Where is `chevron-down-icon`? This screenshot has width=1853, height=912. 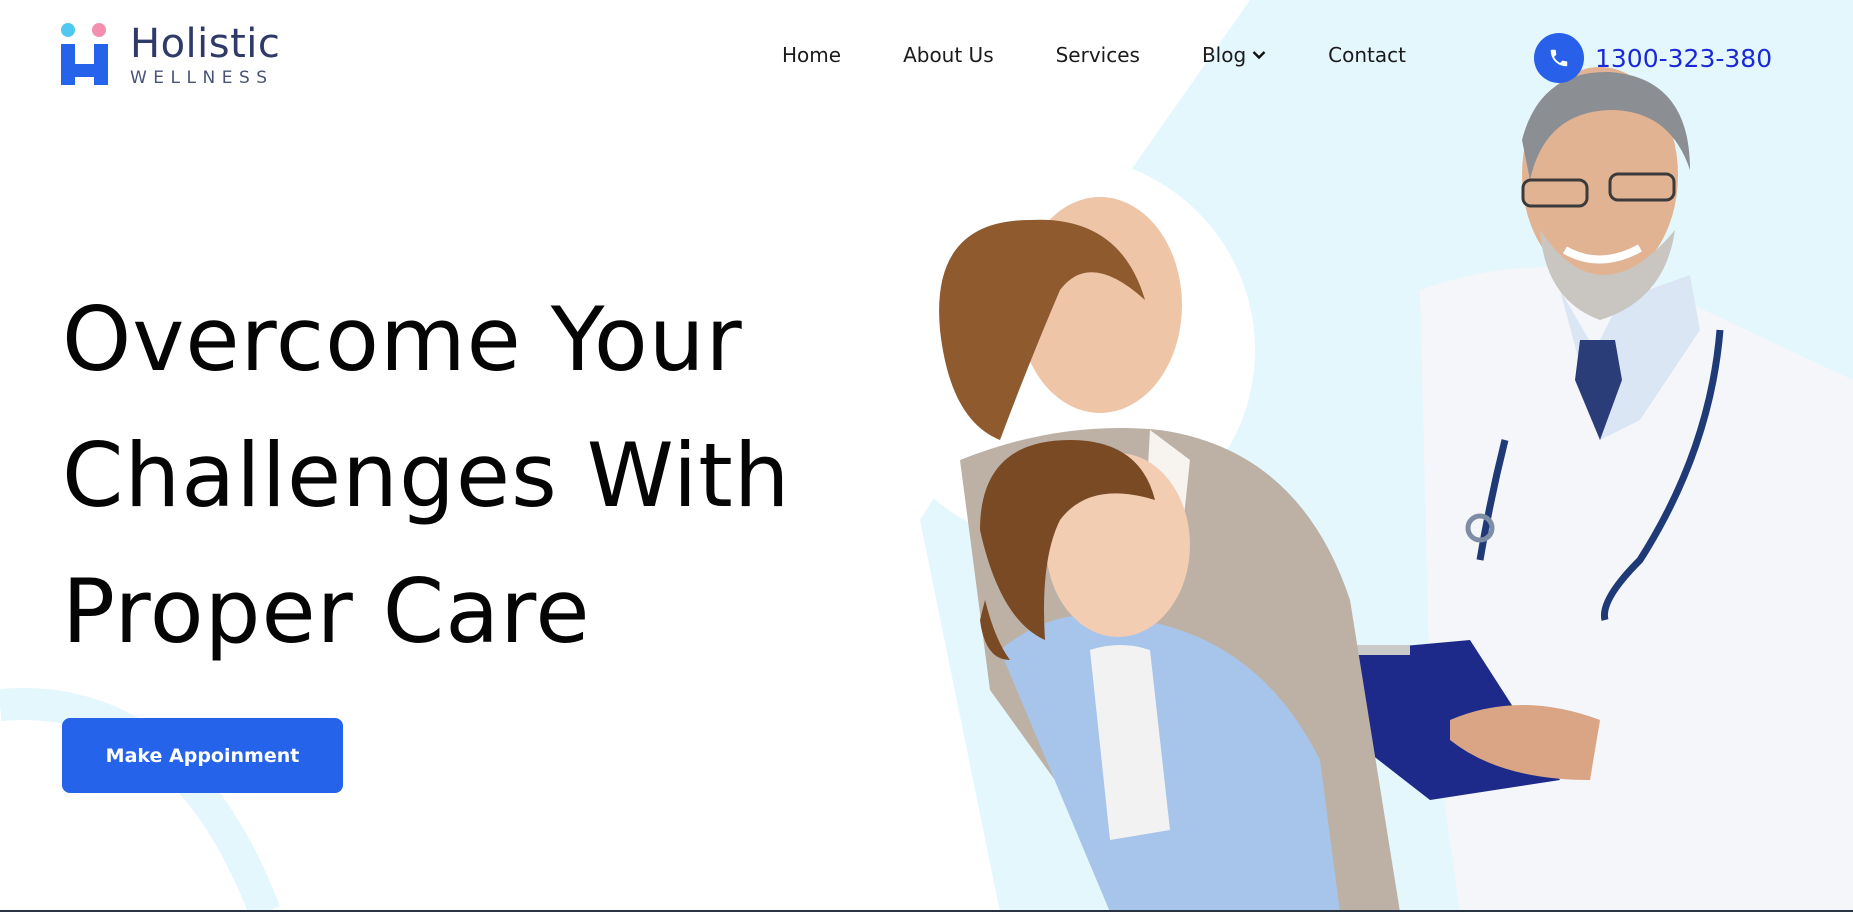 chevron-down-icon is located at coordinates (1259, 55).